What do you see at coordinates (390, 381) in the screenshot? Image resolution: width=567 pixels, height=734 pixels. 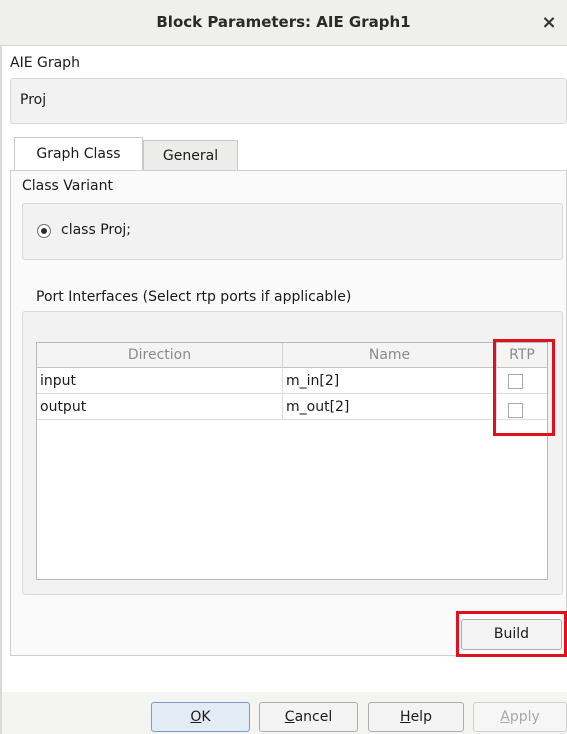 I see `row-input-name: m_in[2]` at bounding box center [390, 381].